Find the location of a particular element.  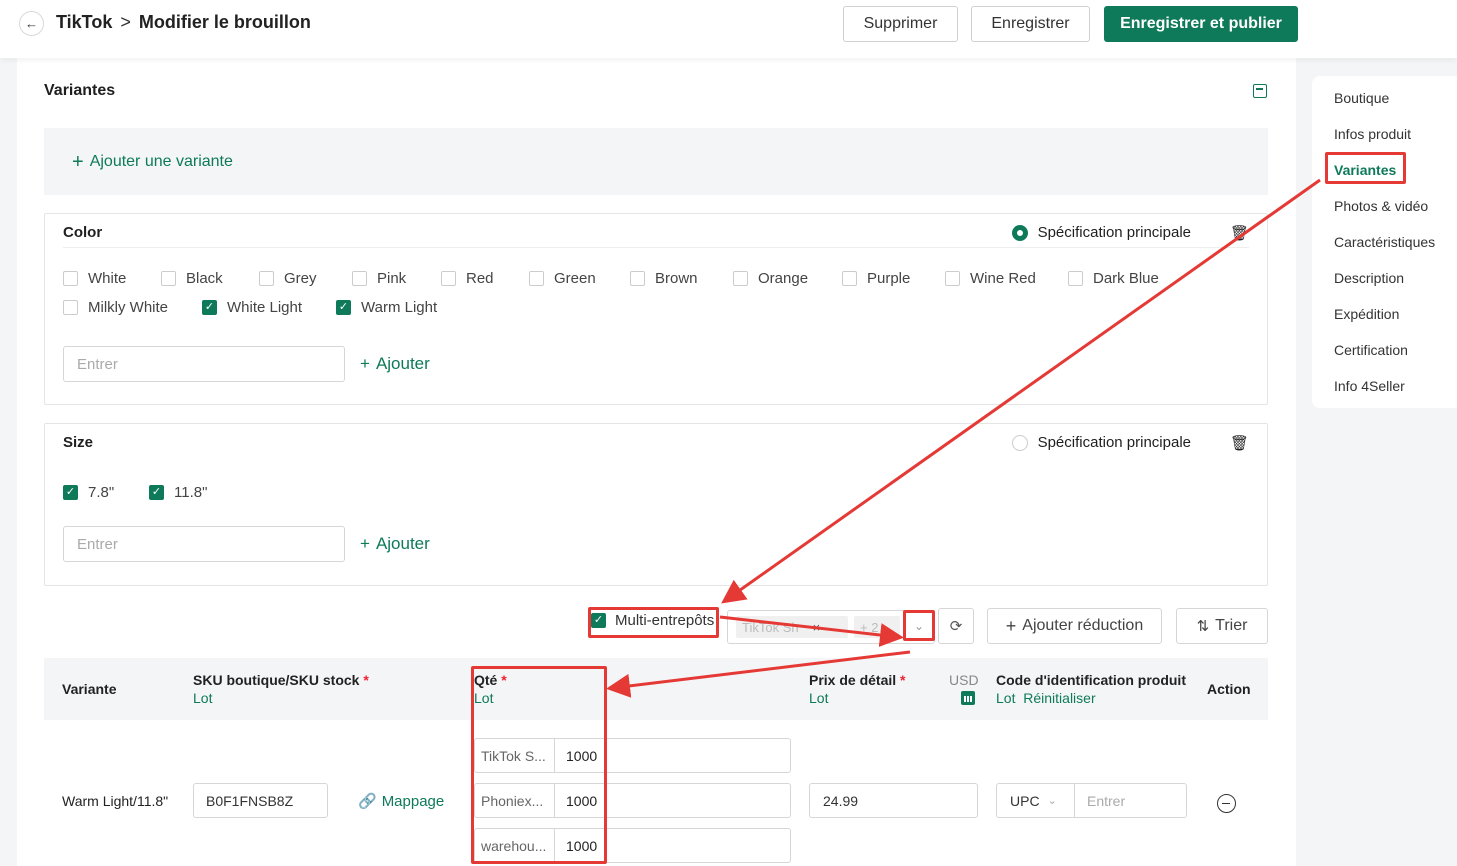

option-label: 11.8" is located at coordinates (191, 492).